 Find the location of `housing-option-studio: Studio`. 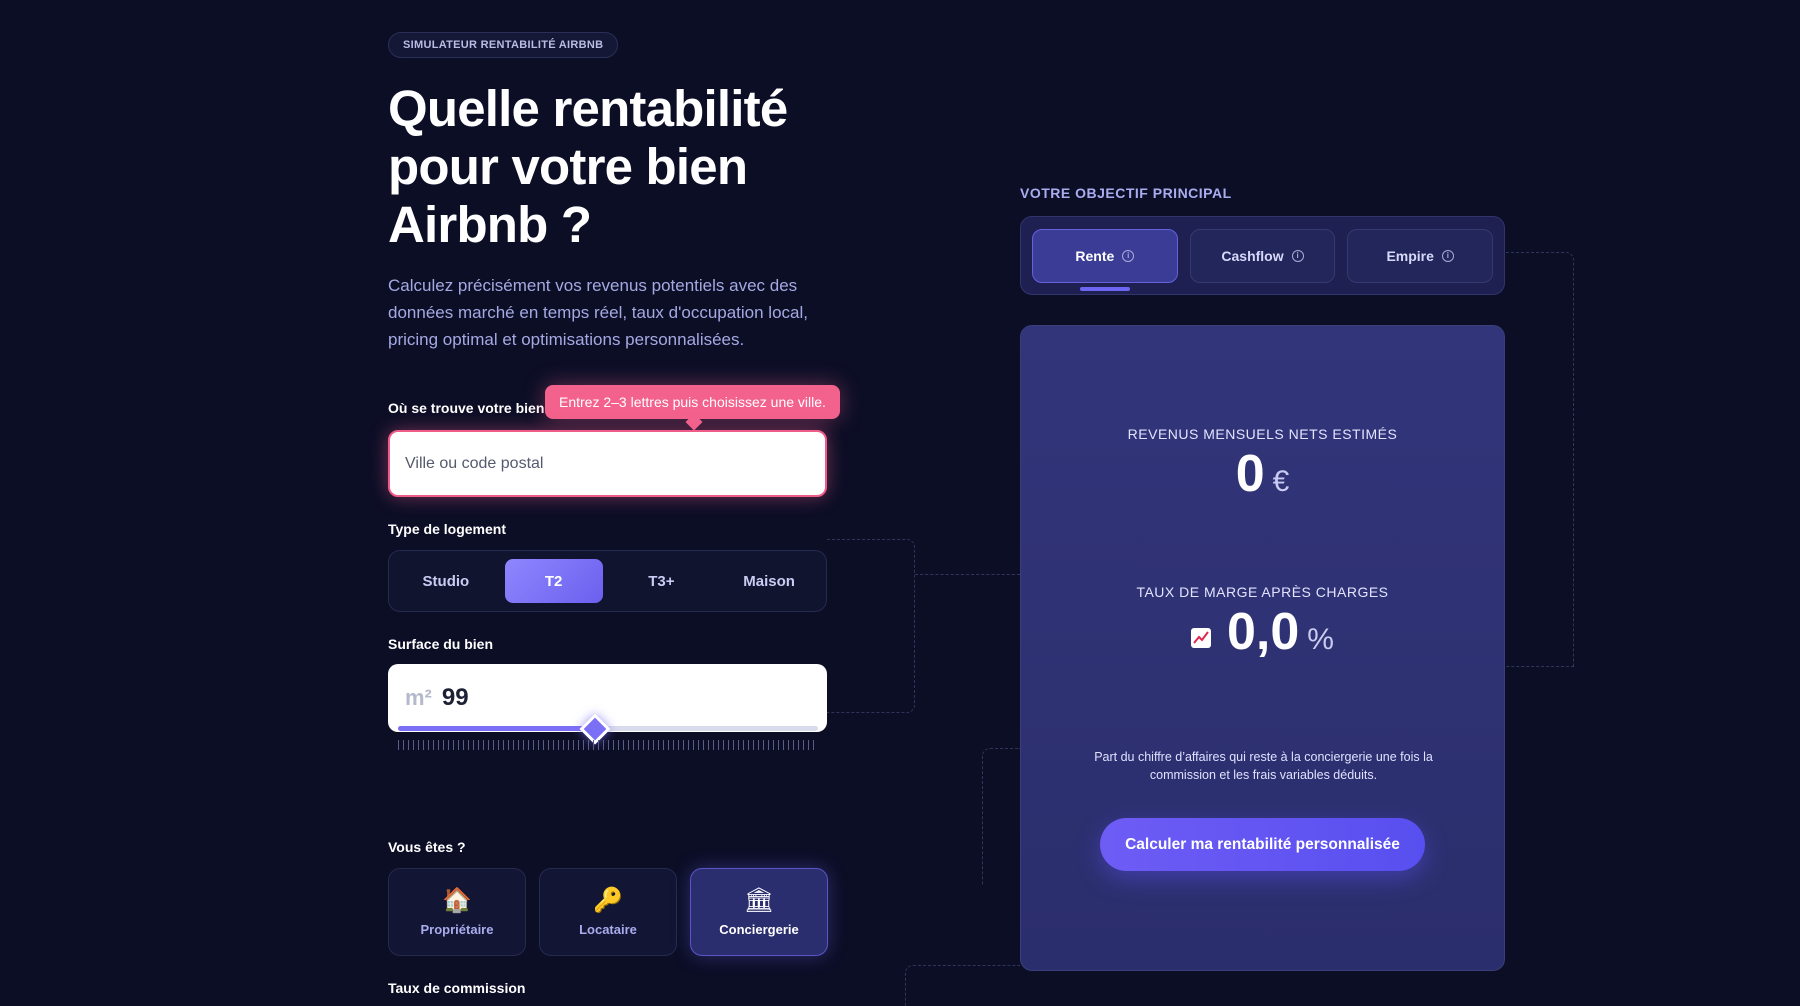

housing-option-studio: Studio is located at coordinates (446, 581).